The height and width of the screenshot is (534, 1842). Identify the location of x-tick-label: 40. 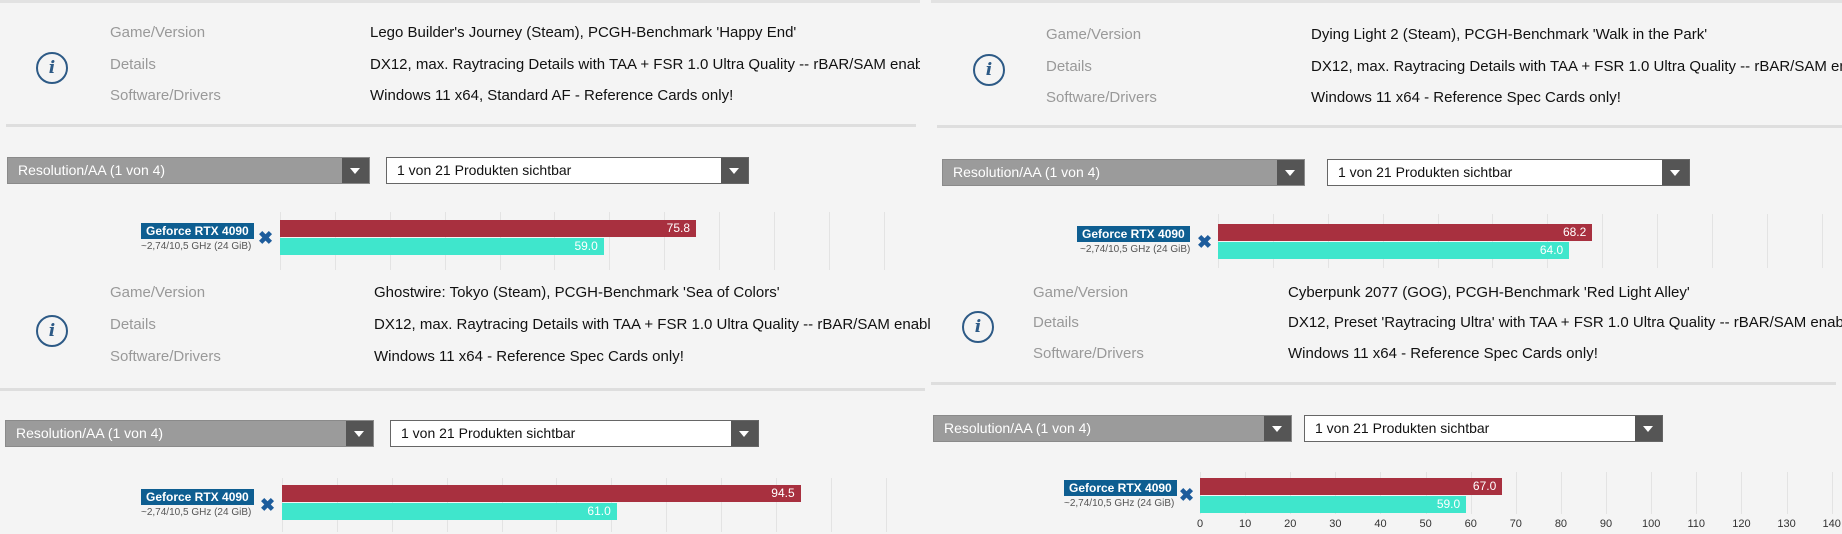
(1380, 524).